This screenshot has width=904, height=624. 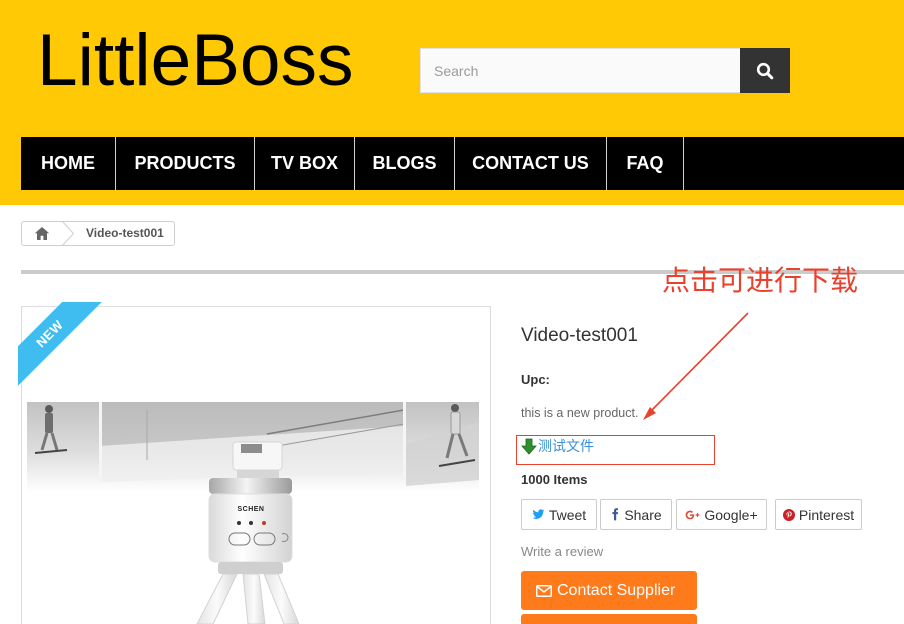 I want to click on annotation-highlight-box, so click(x=615, y=450).